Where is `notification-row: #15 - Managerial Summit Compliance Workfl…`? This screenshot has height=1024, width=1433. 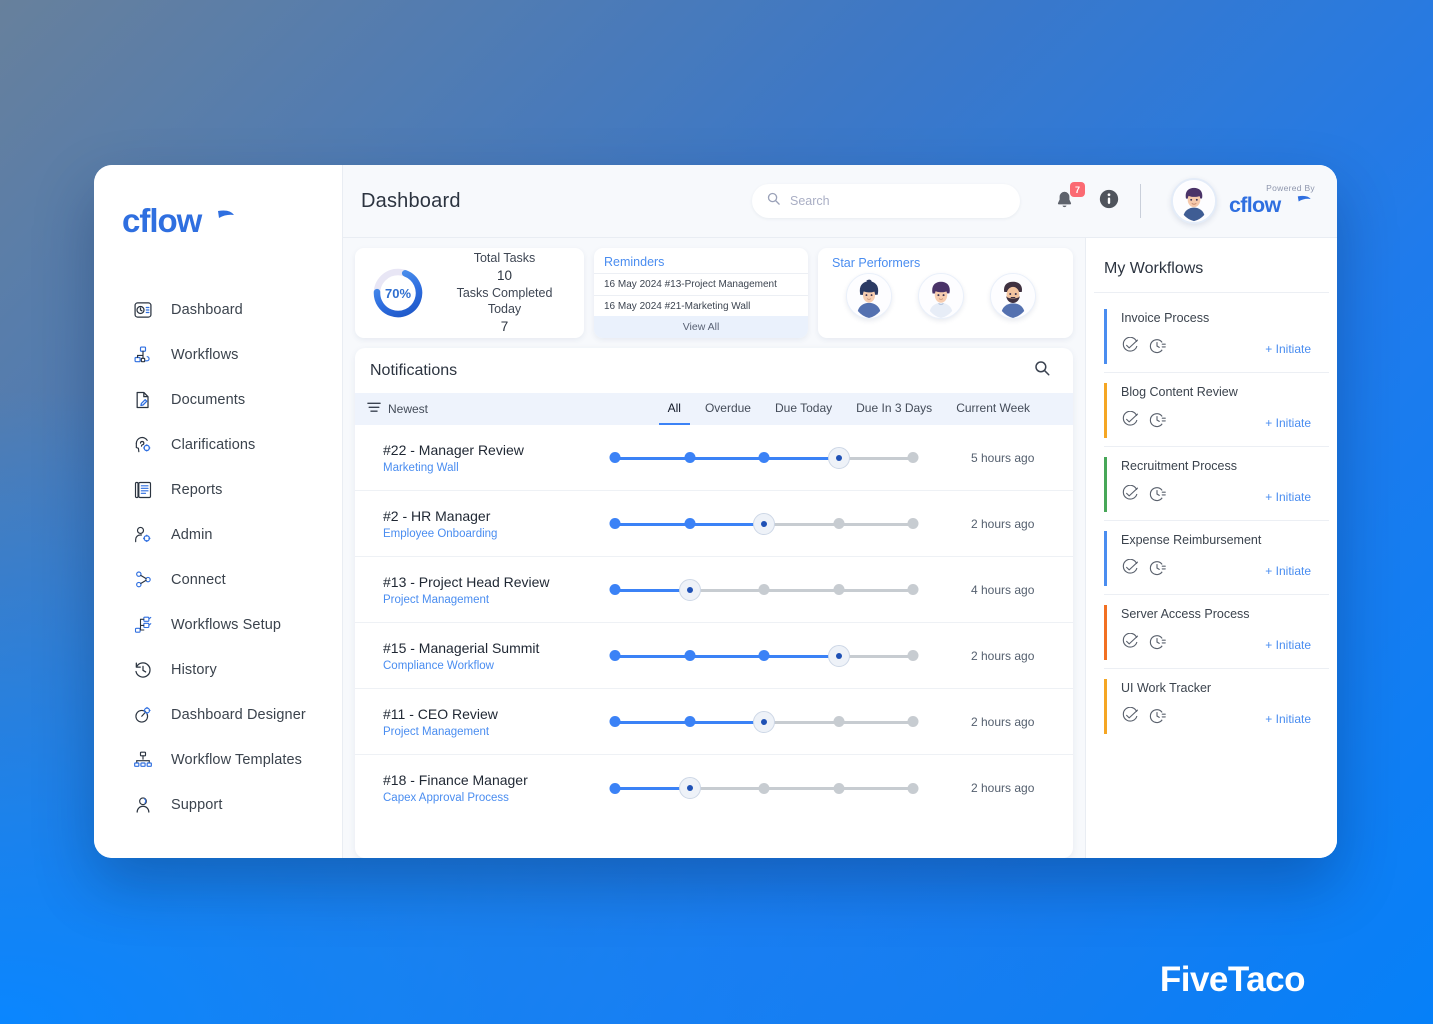 notification-row: #15 - Managerial Summit Compliance Workfl… is located at coordinates (714, 656).